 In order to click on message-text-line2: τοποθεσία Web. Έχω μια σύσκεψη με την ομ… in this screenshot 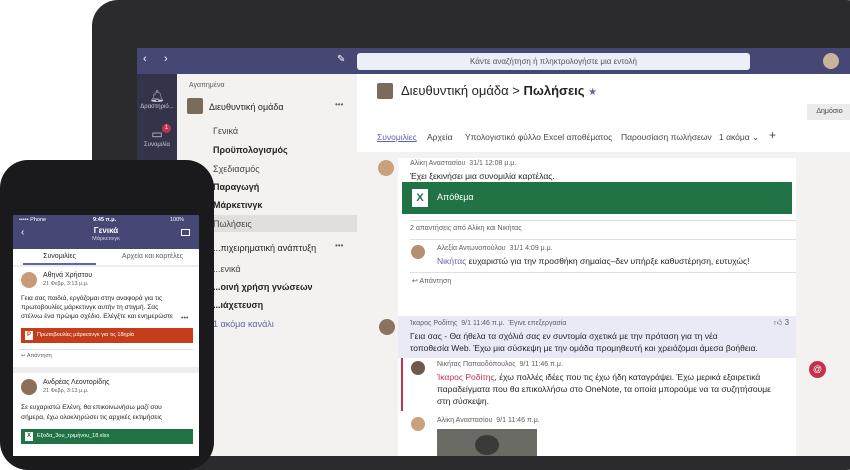, I will do `click(584, 348)`.